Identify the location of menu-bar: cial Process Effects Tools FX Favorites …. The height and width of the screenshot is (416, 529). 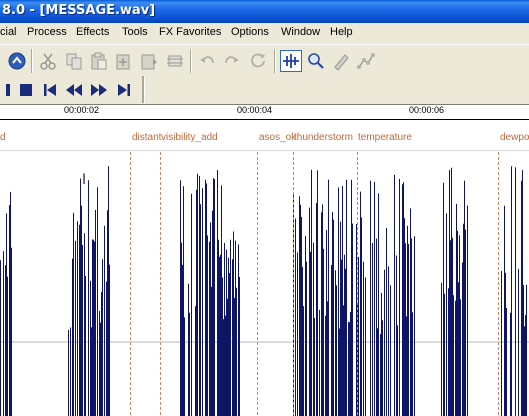
(264, 33).